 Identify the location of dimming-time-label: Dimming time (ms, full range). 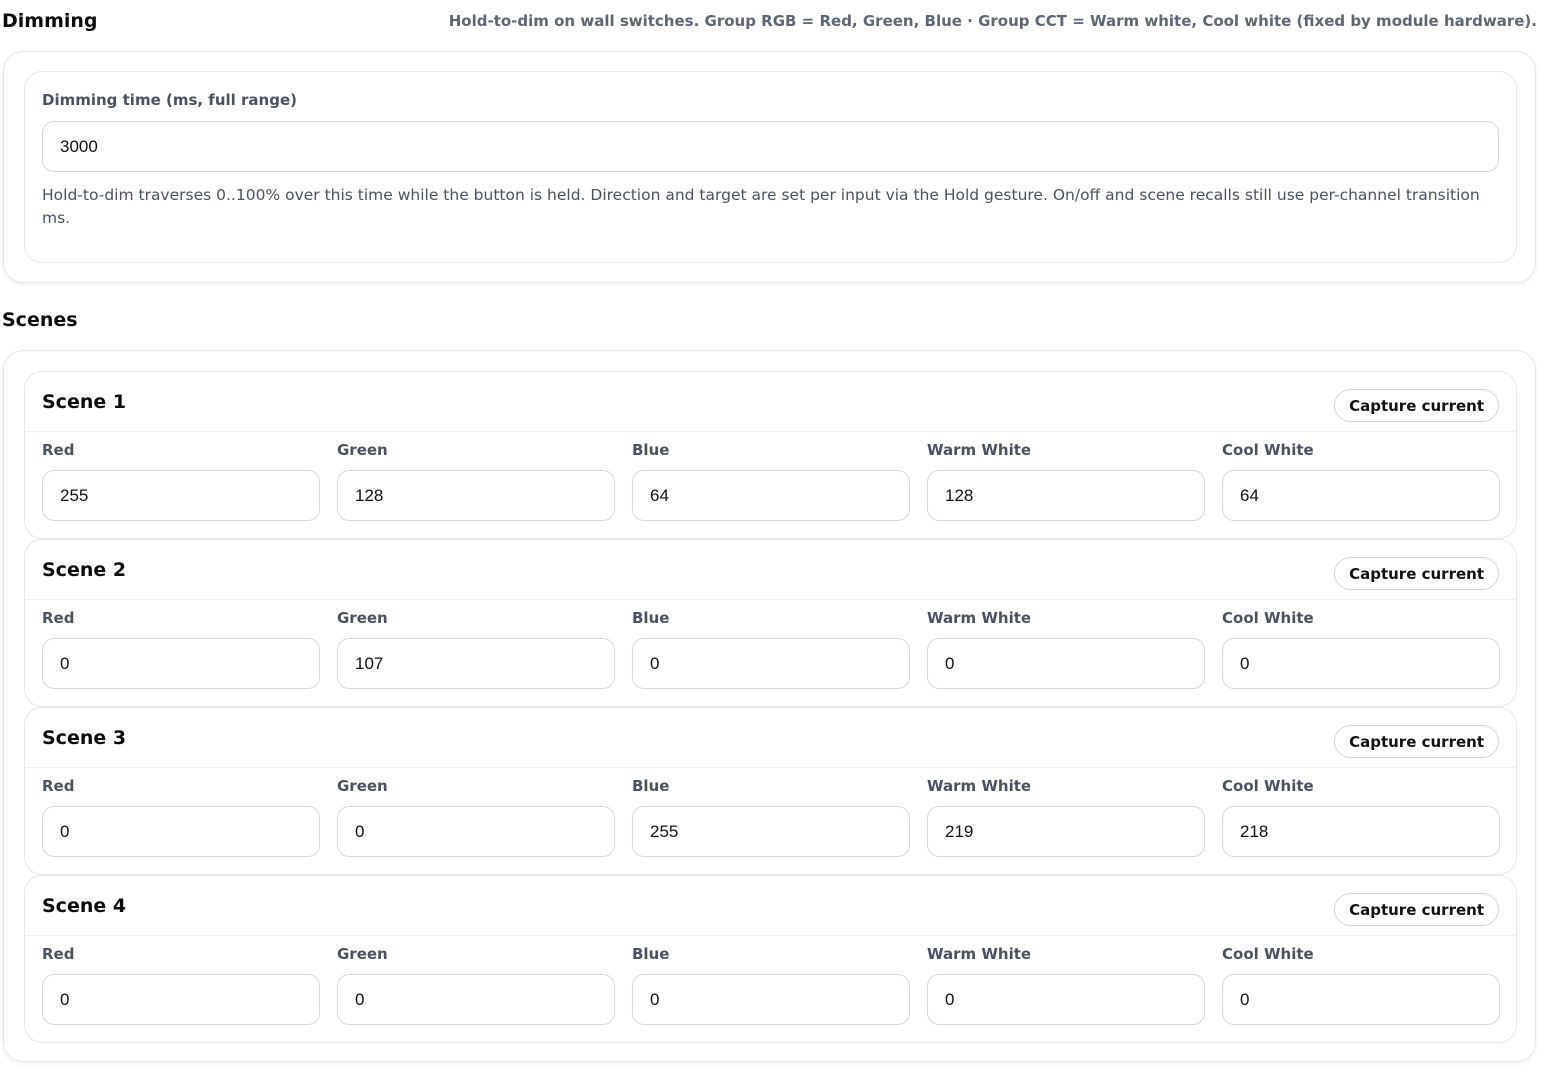
(169, 100).